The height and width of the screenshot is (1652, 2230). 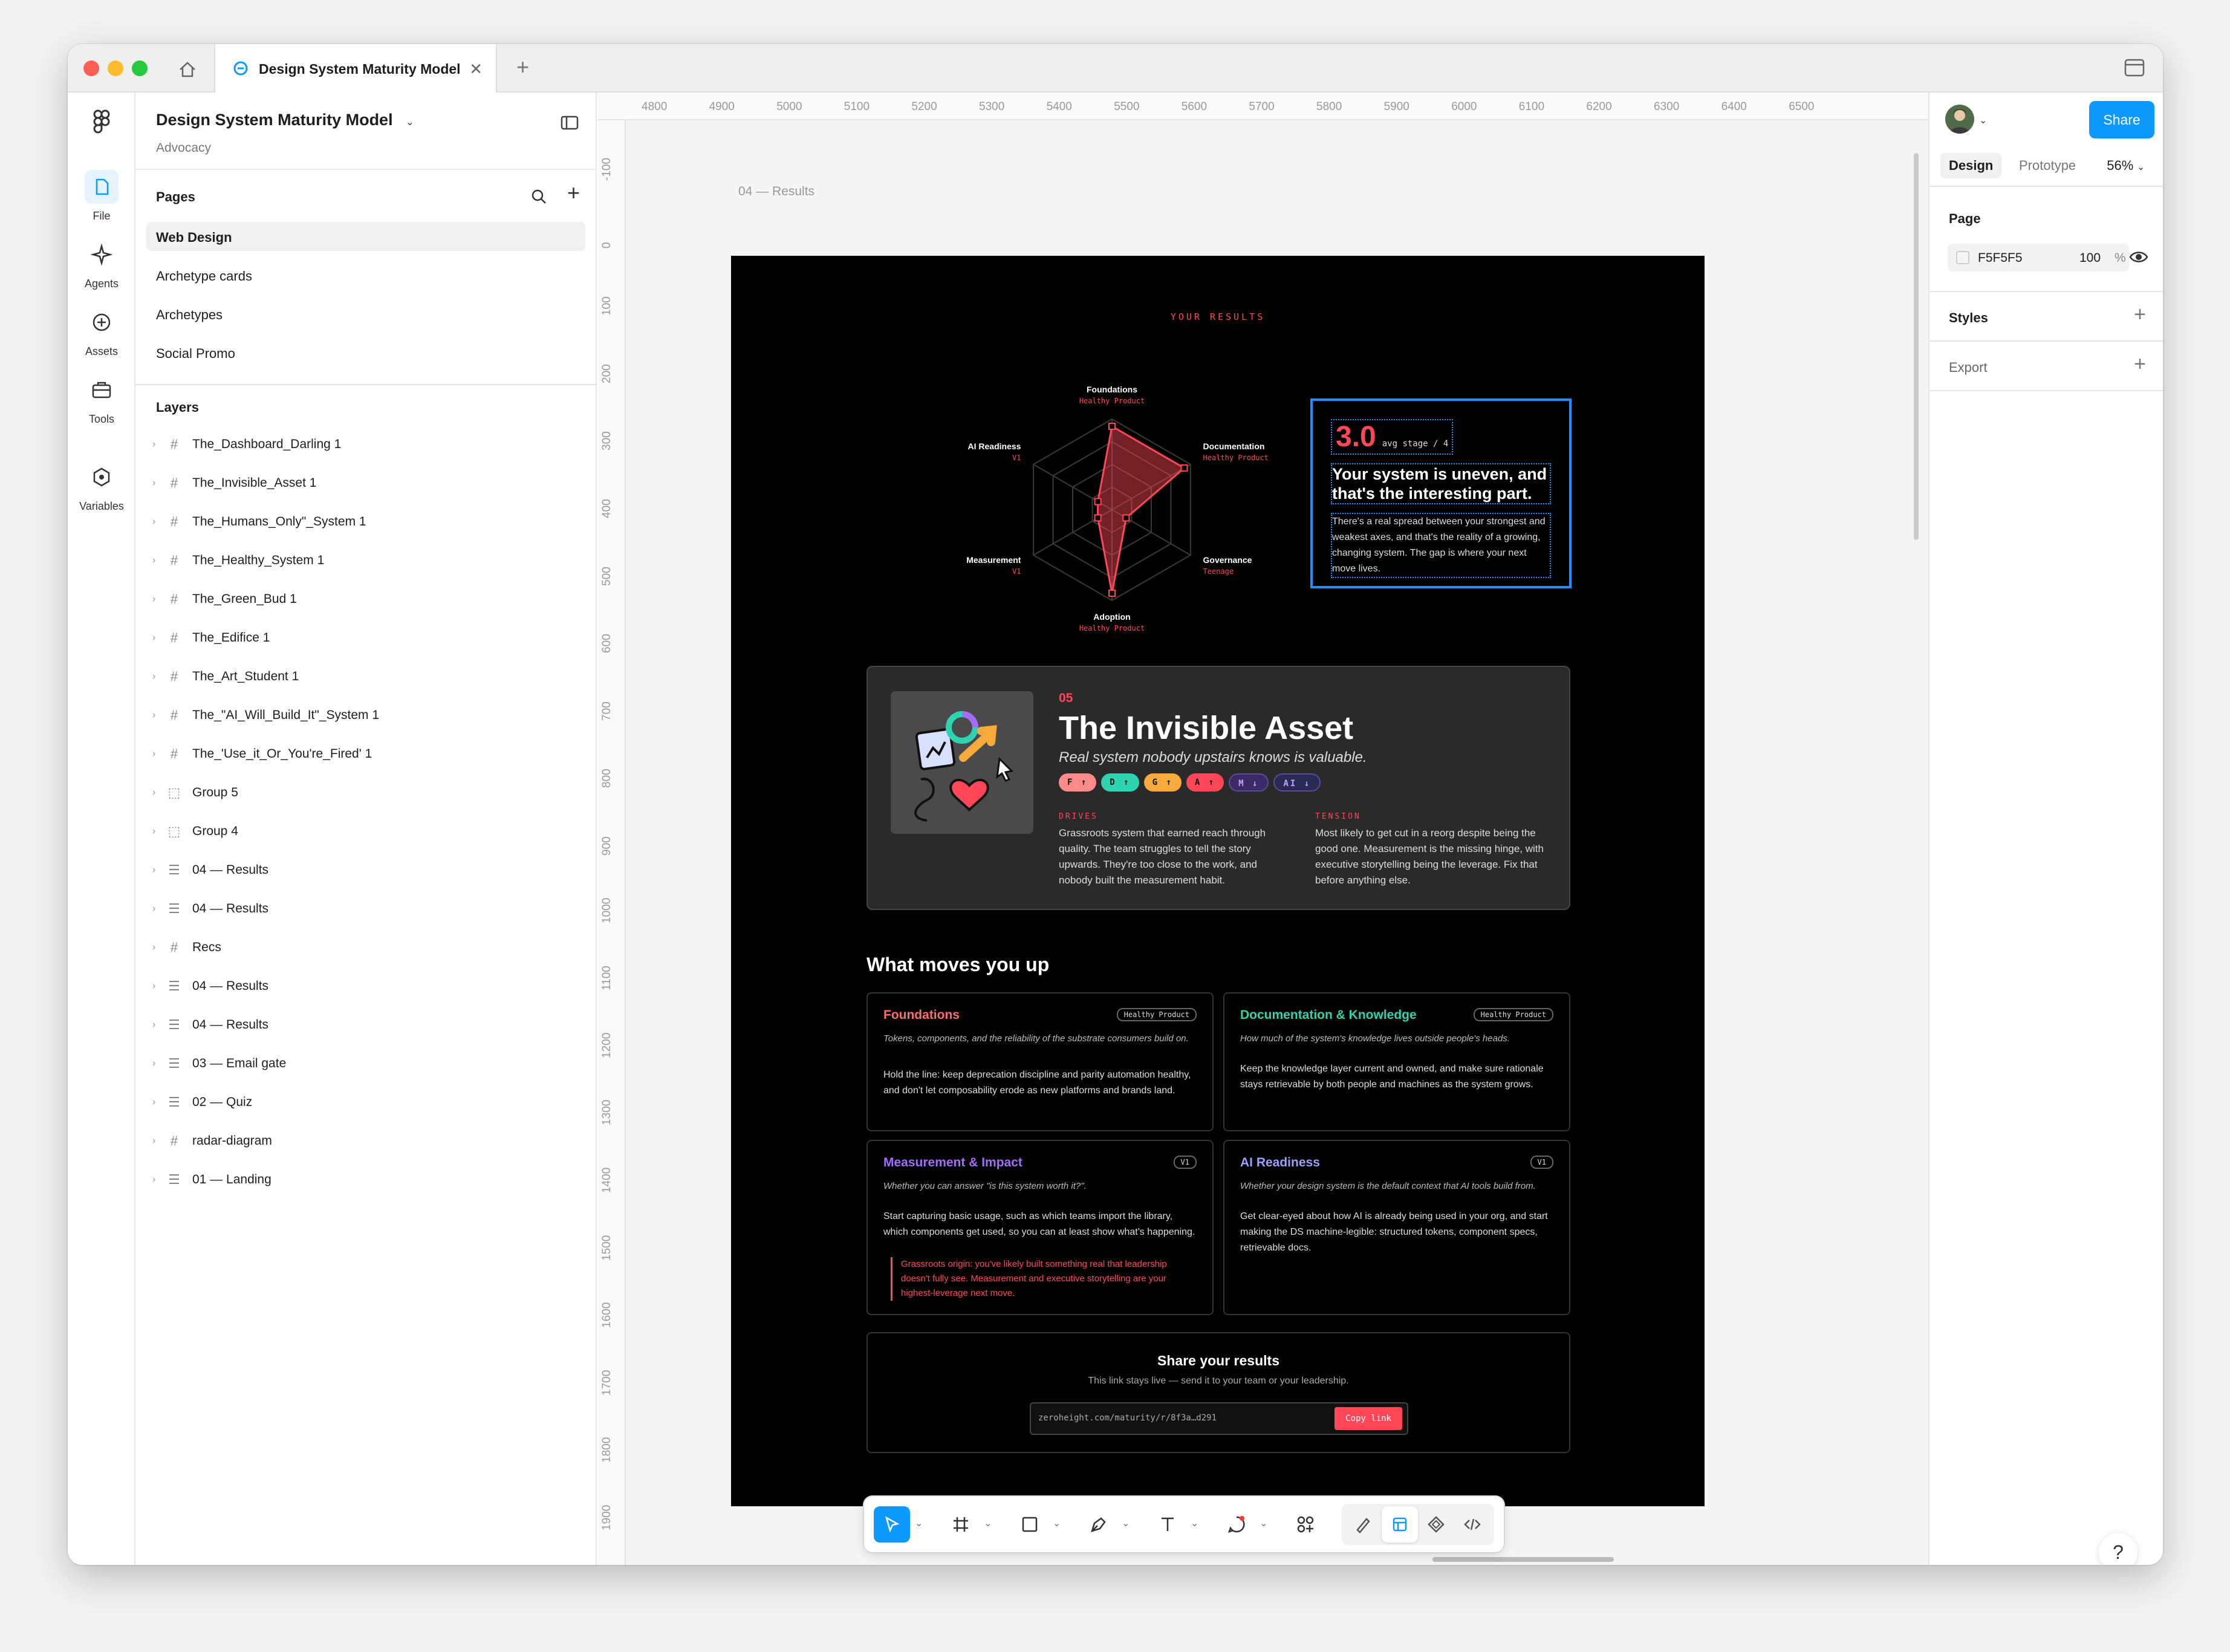 I want to click on horizontal-scrollbar, so click(x=1523, y=1559).